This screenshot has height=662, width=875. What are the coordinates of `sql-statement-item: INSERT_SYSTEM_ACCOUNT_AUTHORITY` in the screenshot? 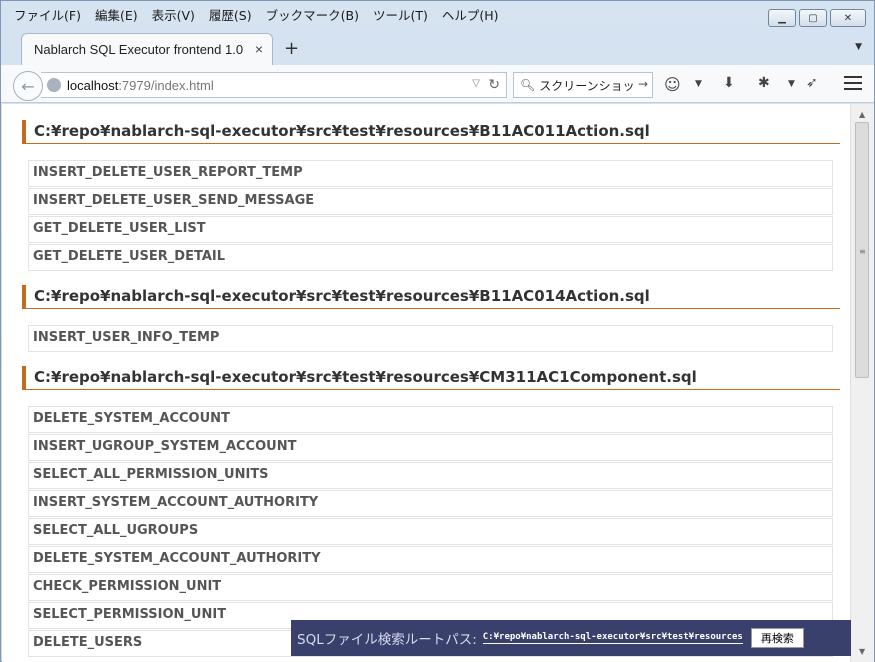 It's located at (430, 503).